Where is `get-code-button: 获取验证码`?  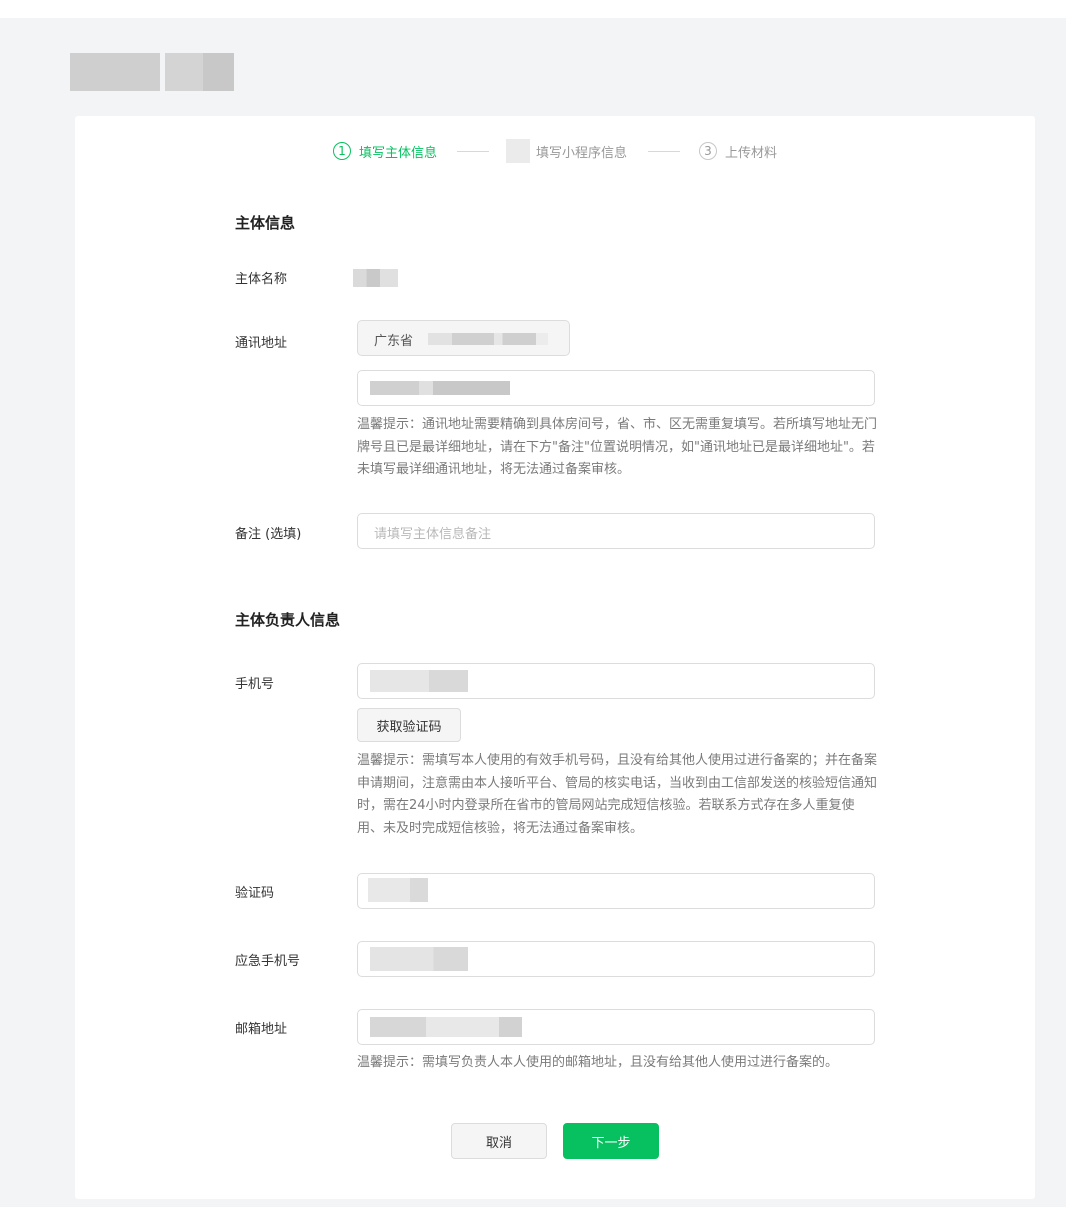
get-code-button: 获取验证码 is located at coordinates (409, 725).